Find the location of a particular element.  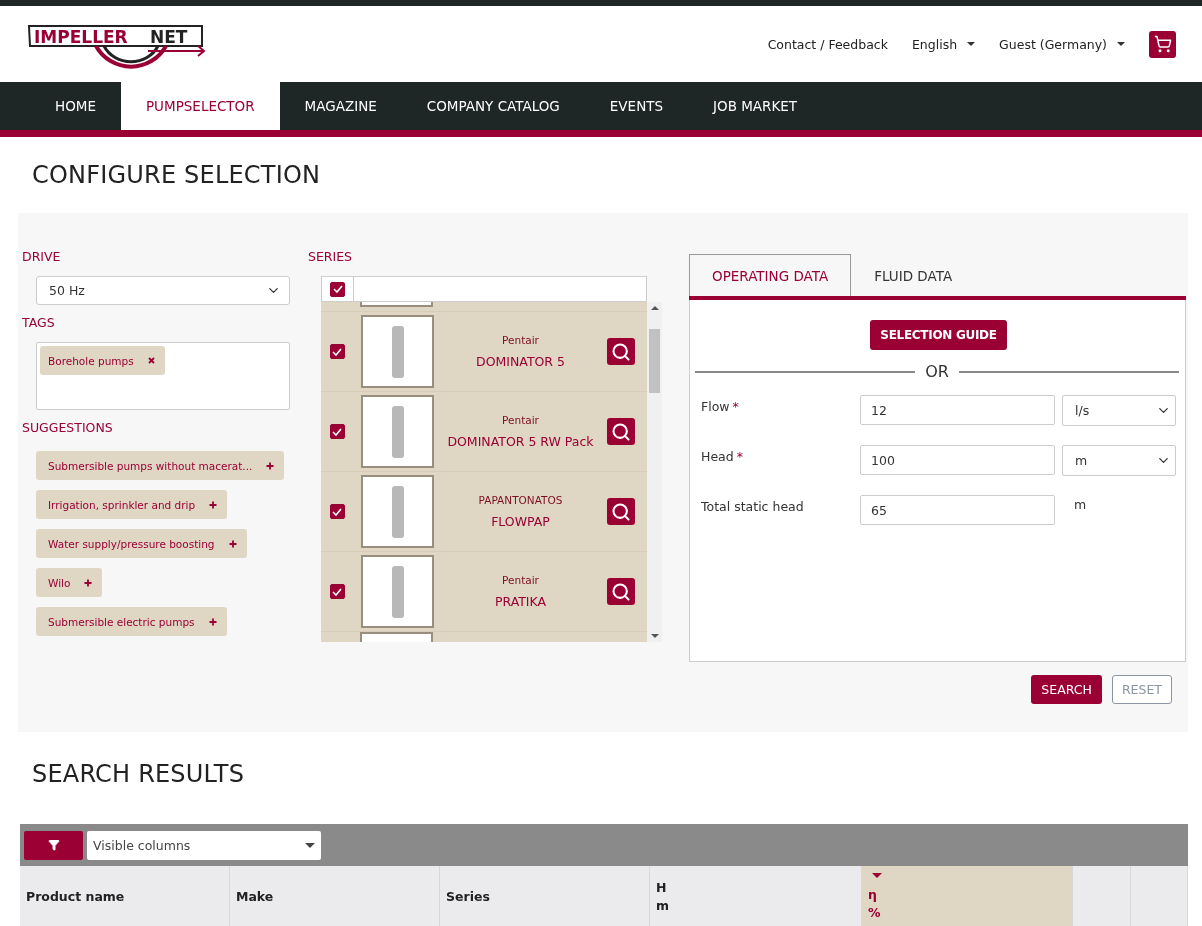

header-link: Contact / Feedback is located at coordinates (827, 44).